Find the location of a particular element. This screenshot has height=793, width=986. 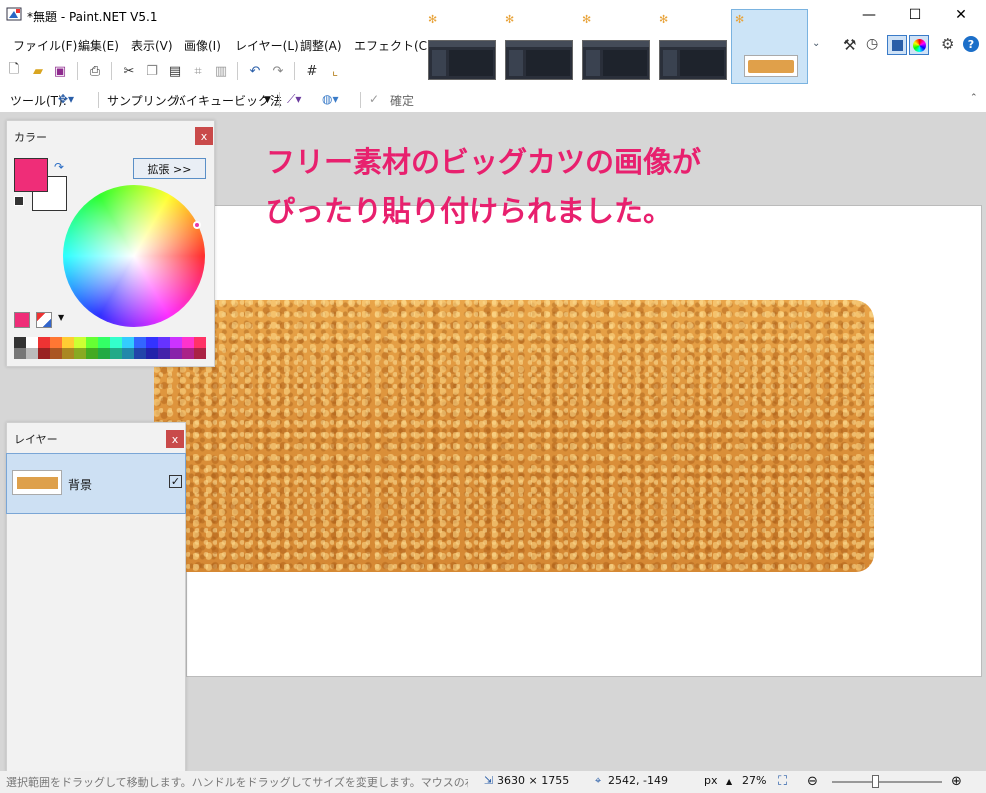

redo-icon: ↷ is located at coordinates (278, 71).